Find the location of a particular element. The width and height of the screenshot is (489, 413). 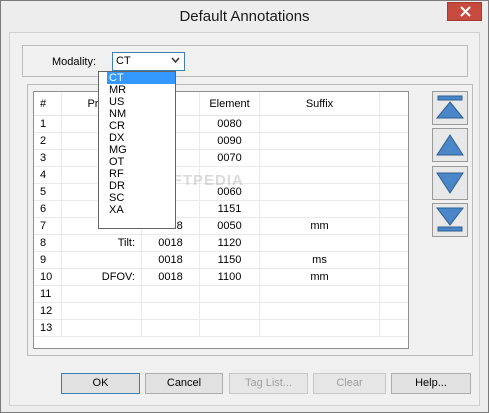

table-row: 6mA:1151 is located at coordinates (221, 209).